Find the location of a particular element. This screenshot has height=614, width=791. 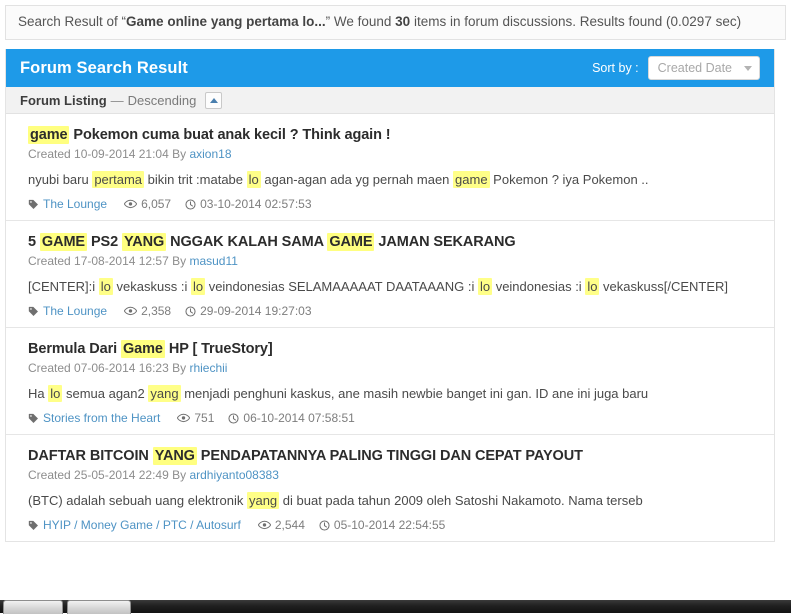

result-created-date: 17-08-2014 12:57 is located at coordinates (121, 260).